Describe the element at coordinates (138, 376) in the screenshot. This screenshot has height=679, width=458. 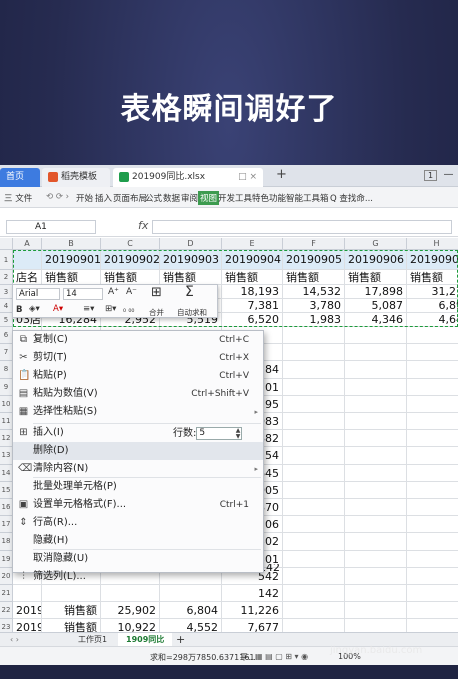
I see `menu-item-2: 📋 粘贴(P) Ctrl+V` at that location.